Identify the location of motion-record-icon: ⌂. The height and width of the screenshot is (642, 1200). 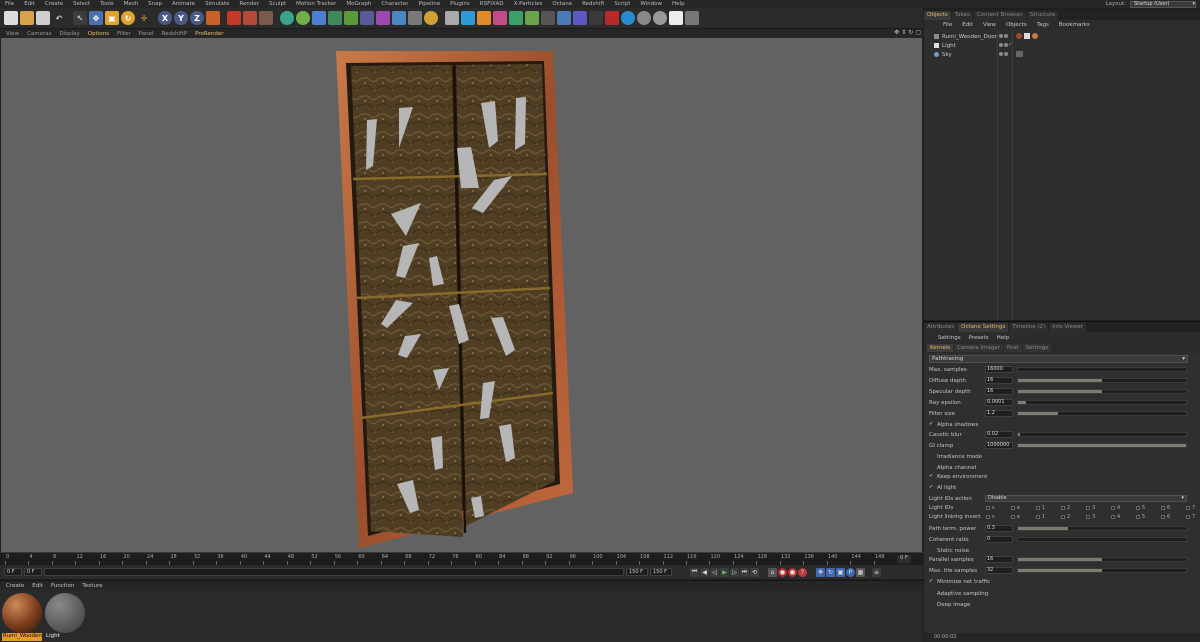
(772, 572).